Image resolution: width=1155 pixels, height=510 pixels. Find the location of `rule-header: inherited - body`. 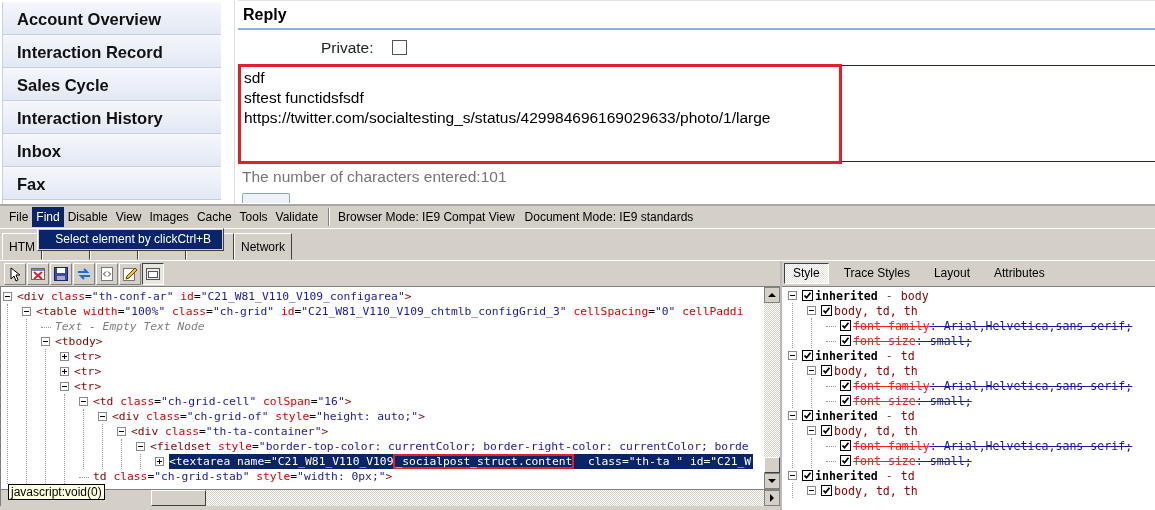

rule-header: inherited - body is located at coordinates (872, 295).